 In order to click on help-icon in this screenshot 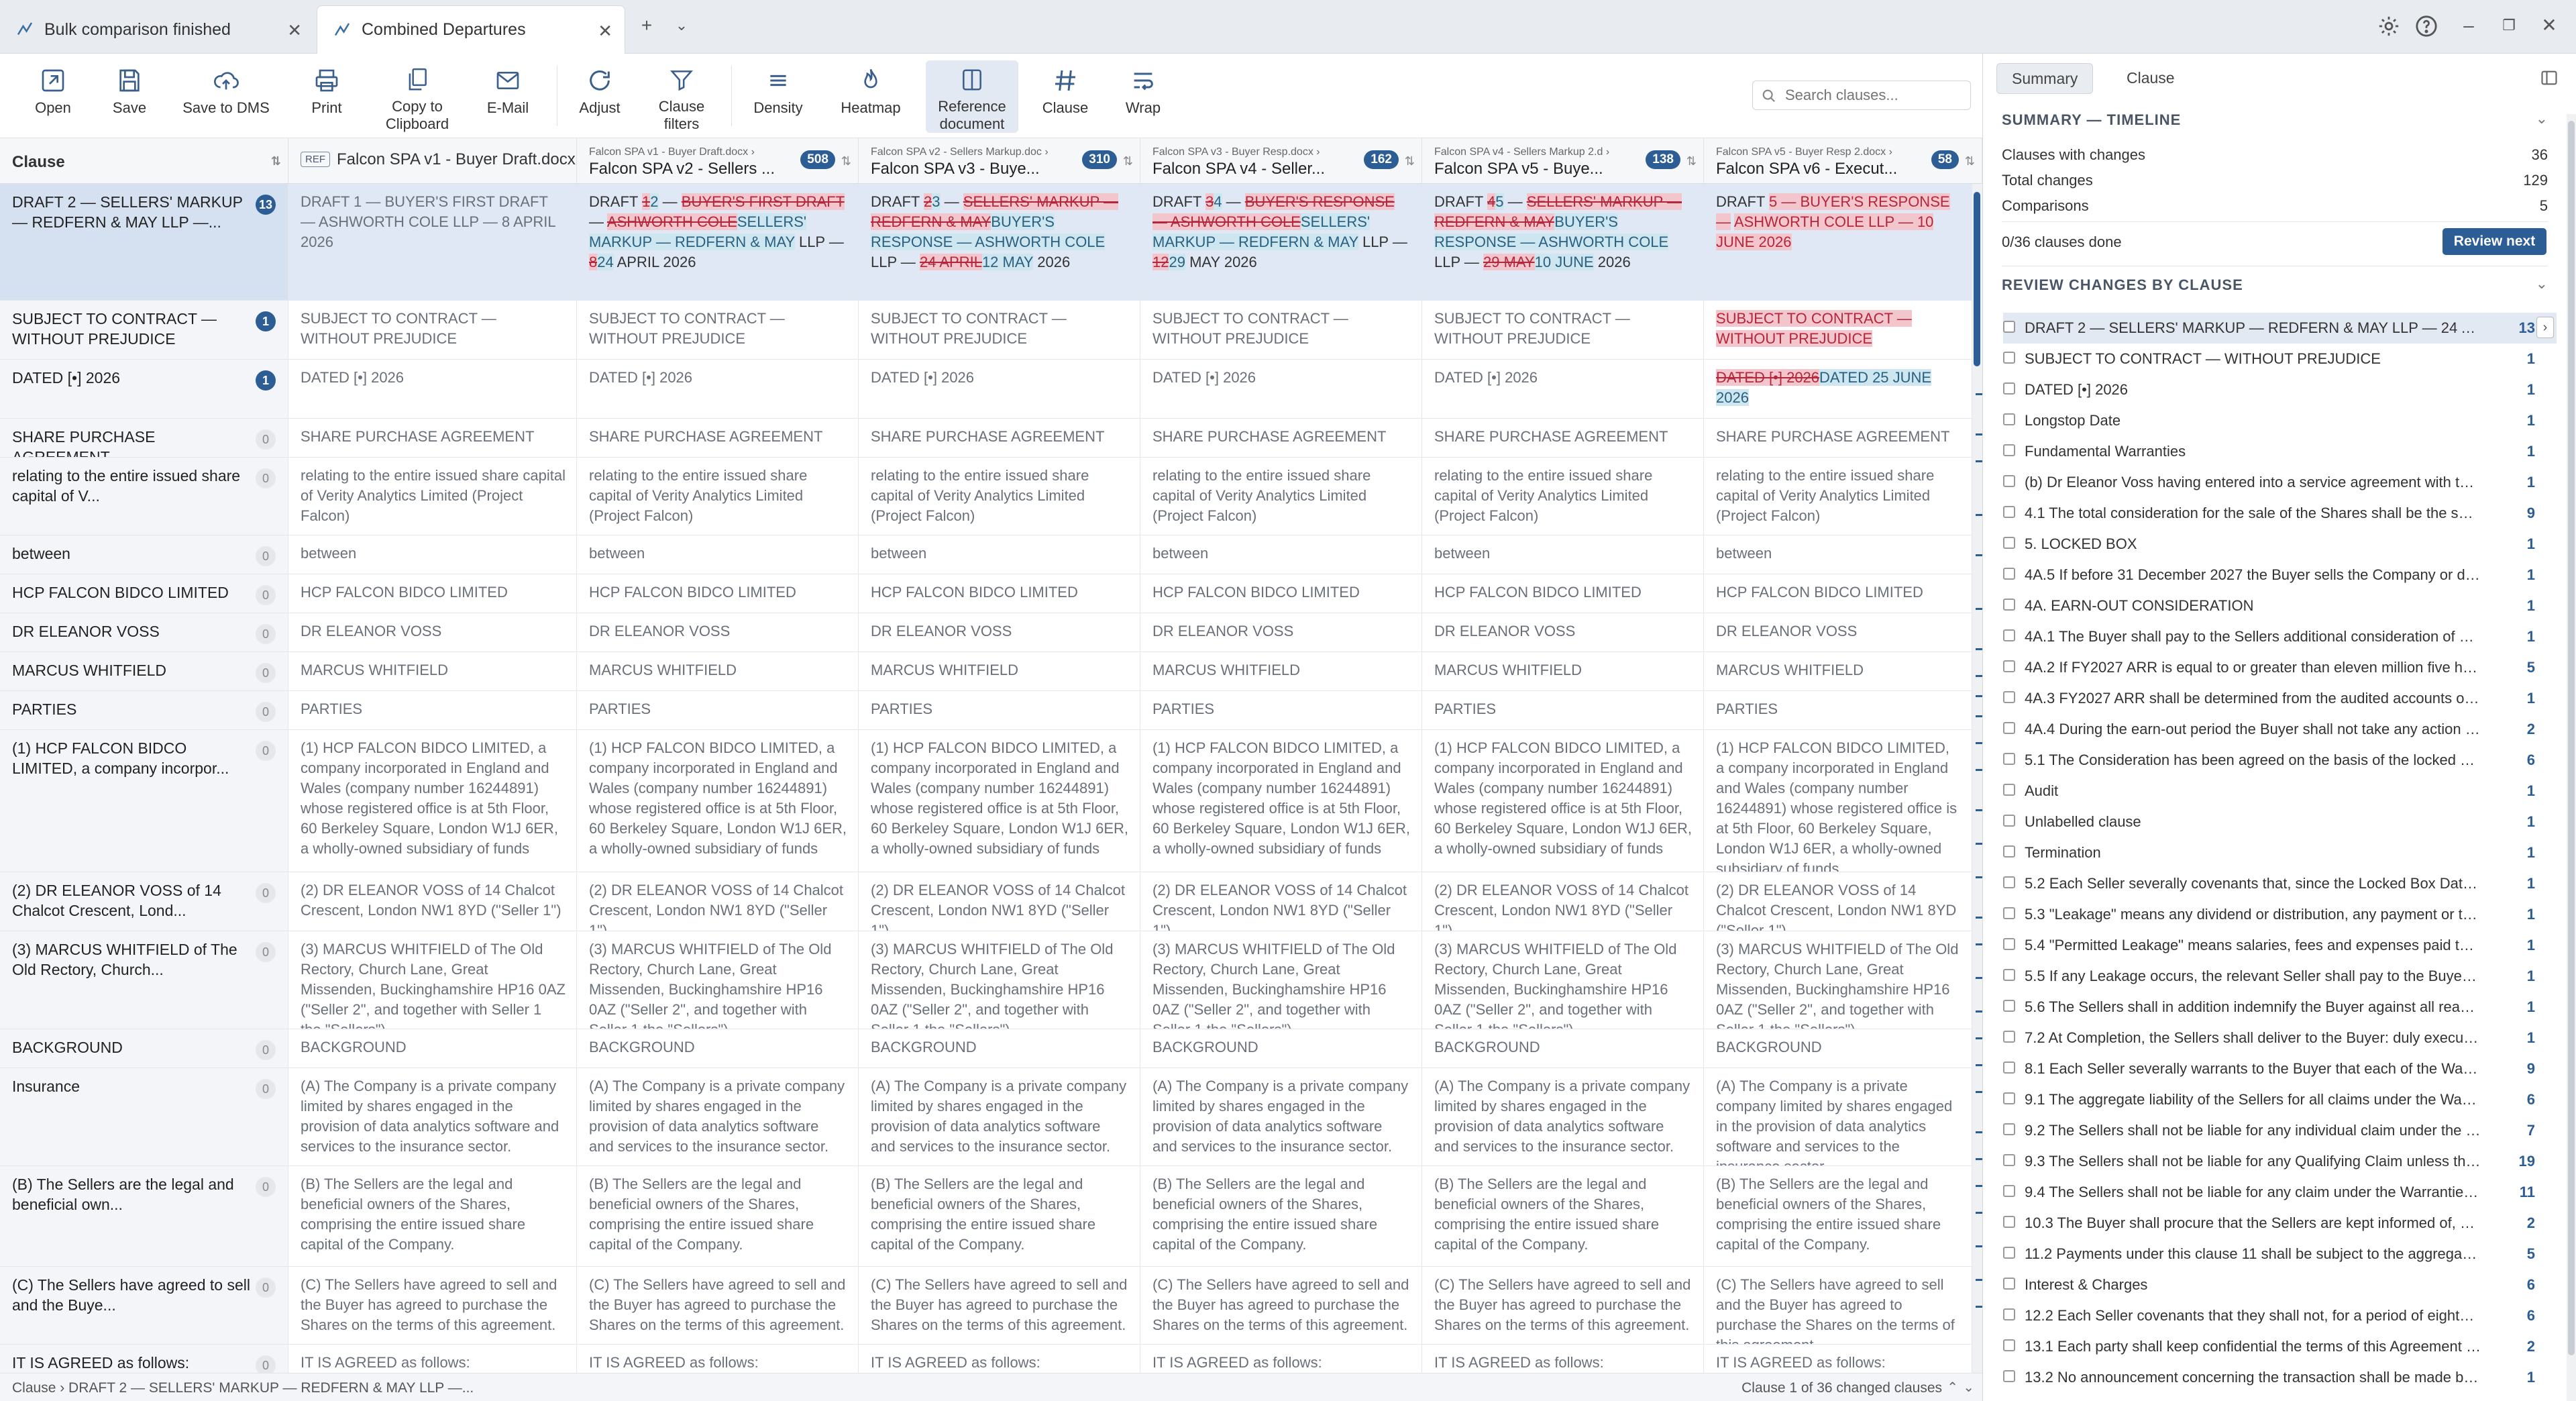, I will do `click(2426, 26)`.